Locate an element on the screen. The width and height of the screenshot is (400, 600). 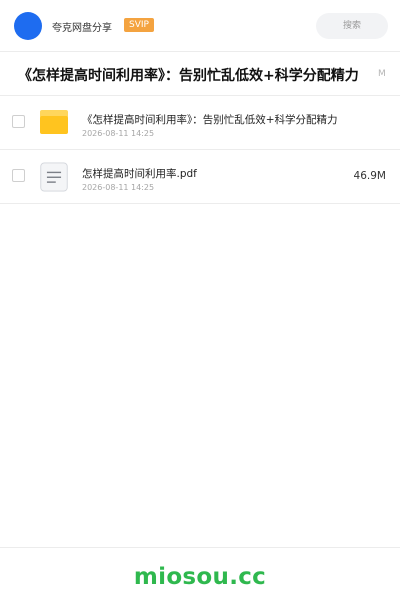
footer: miosou.cc is located at coordinates (200, 573).